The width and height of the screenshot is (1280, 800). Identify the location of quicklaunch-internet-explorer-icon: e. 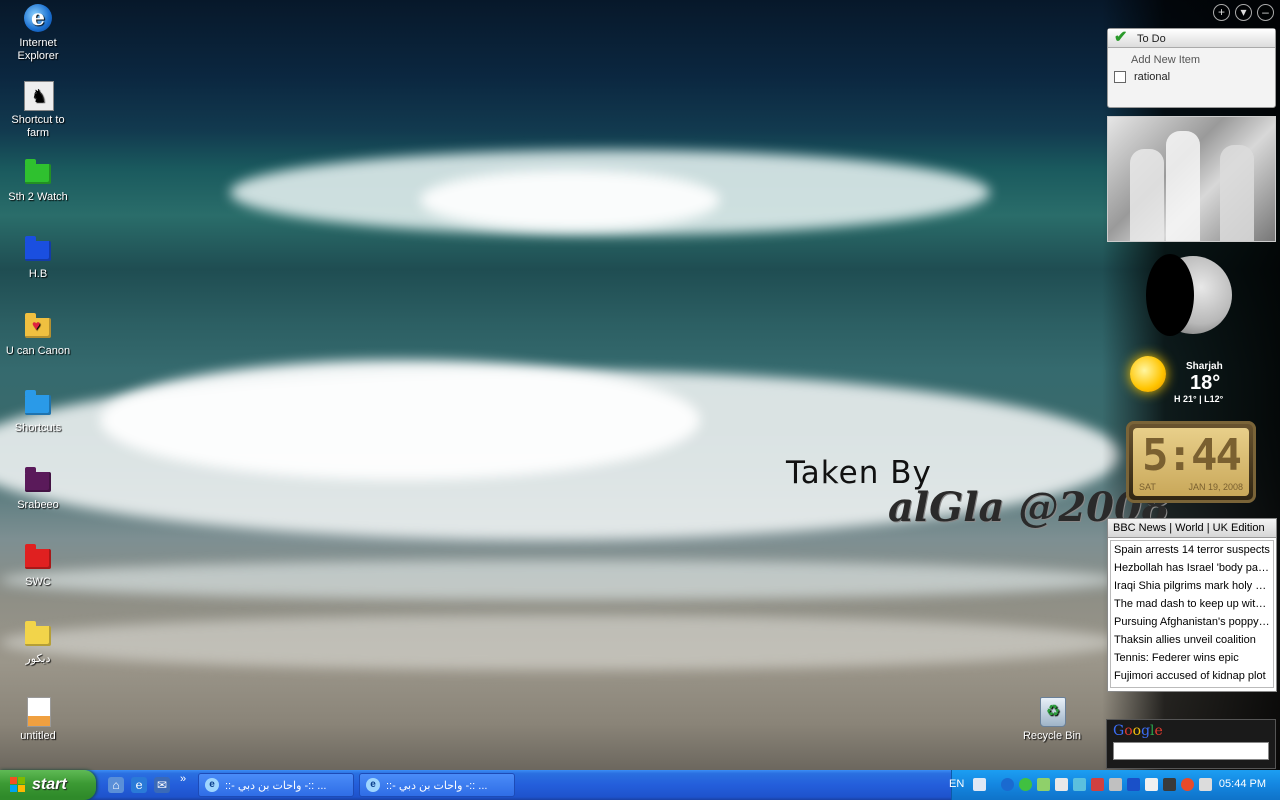
(139, 785).